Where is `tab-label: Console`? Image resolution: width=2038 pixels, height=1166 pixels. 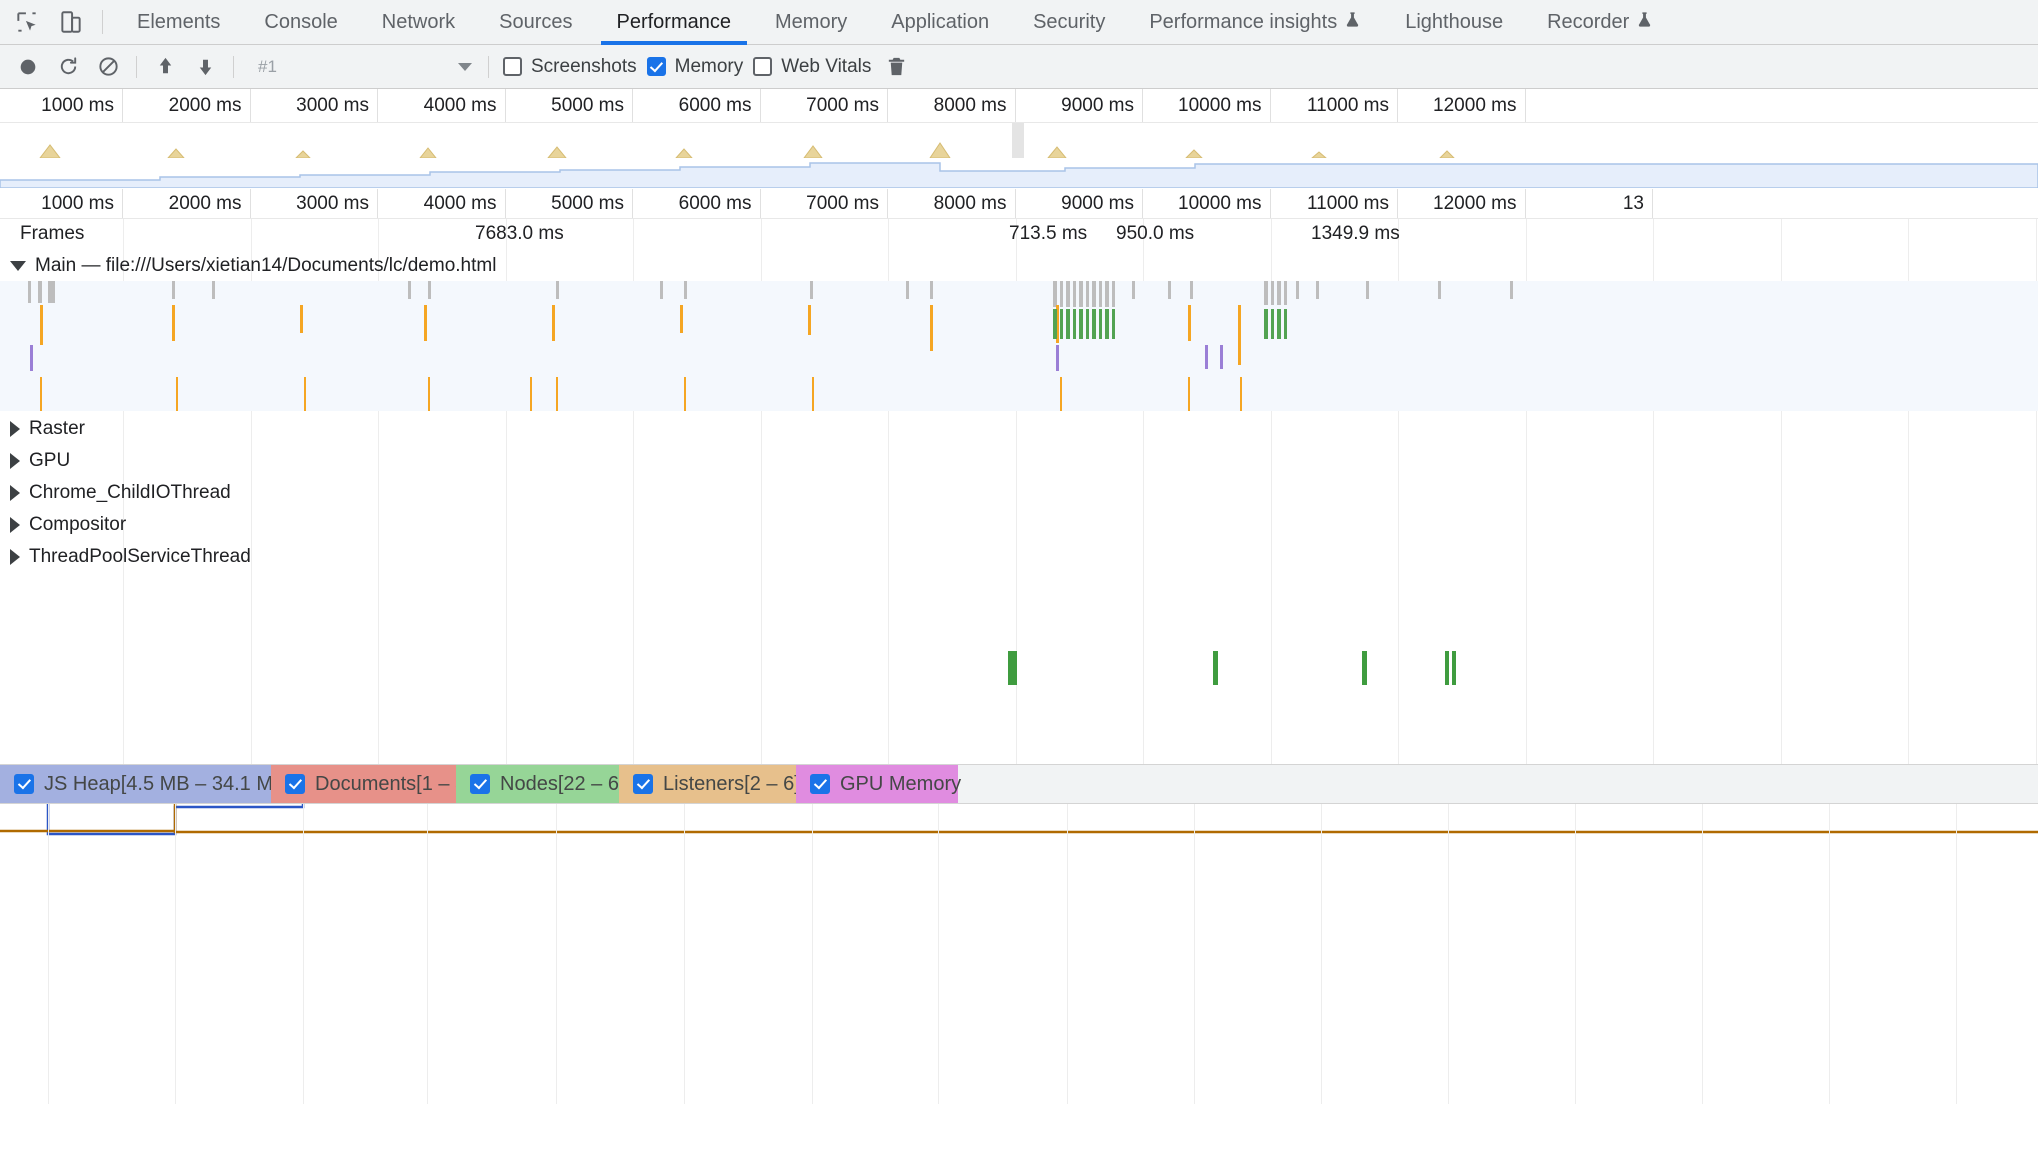
tab-label: Console is located at coordinates (301, 21).